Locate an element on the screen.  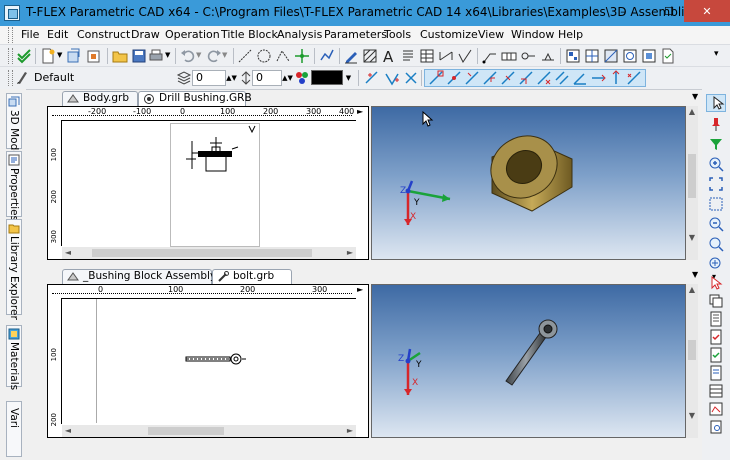
bottom-2d-view: 0 100 200 300 ► 100 200 ◄ ► is located at coordinates (208, 361).